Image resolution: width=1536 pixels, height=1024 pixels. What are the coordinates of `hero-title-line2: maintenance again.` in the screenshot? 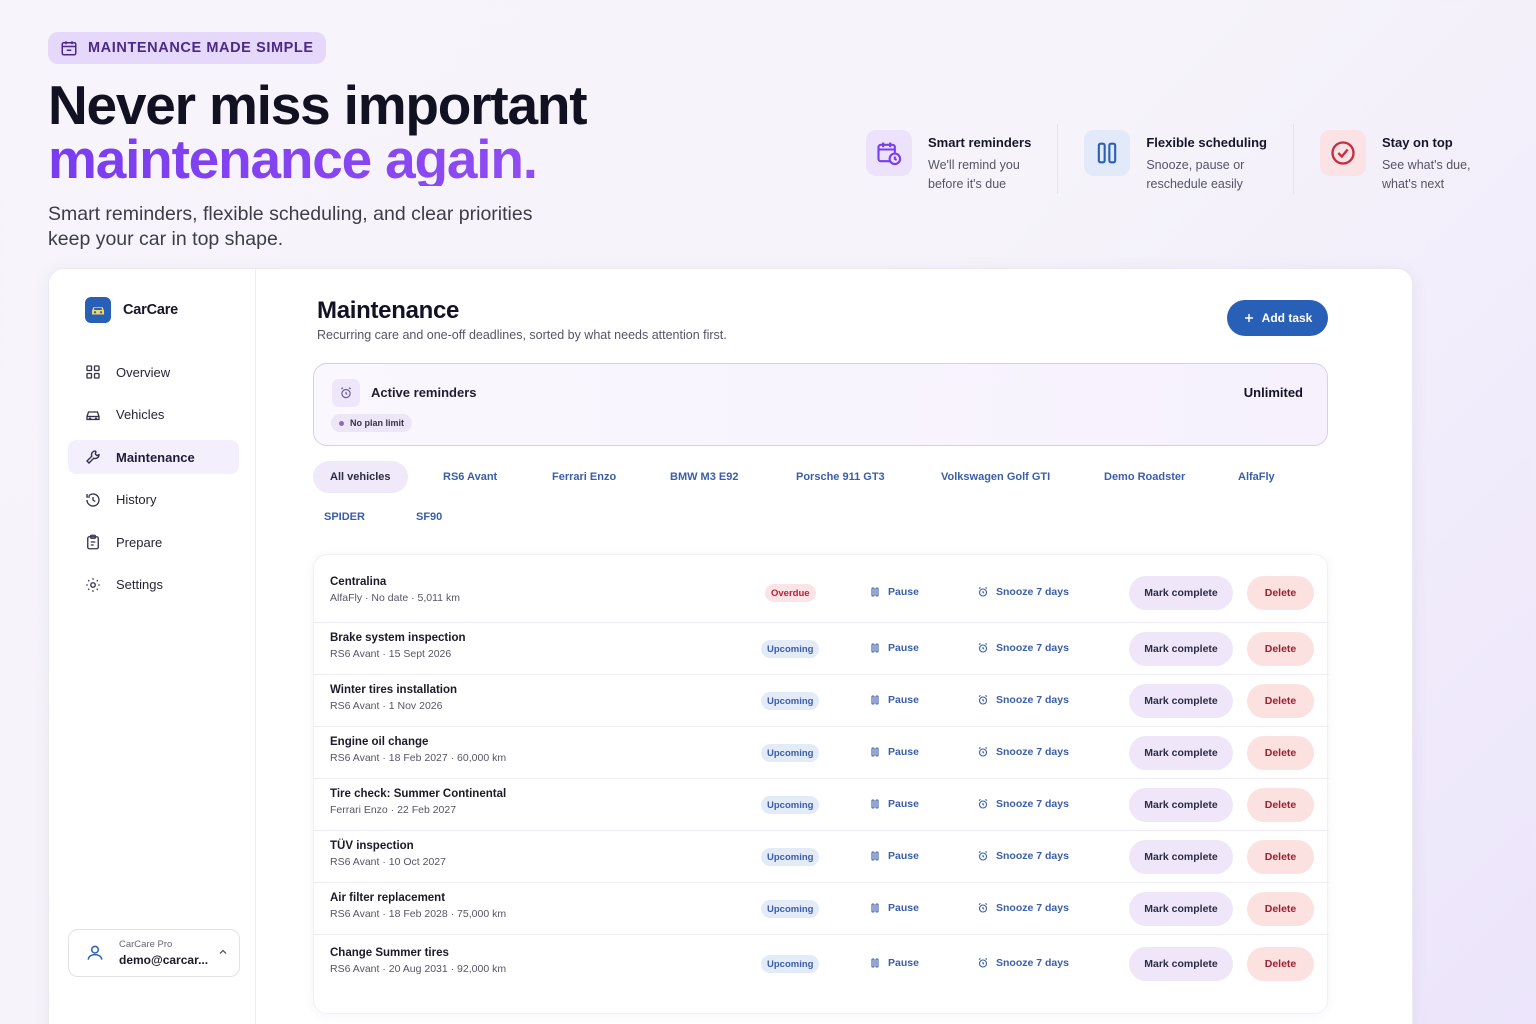 It's located at (428, 159).